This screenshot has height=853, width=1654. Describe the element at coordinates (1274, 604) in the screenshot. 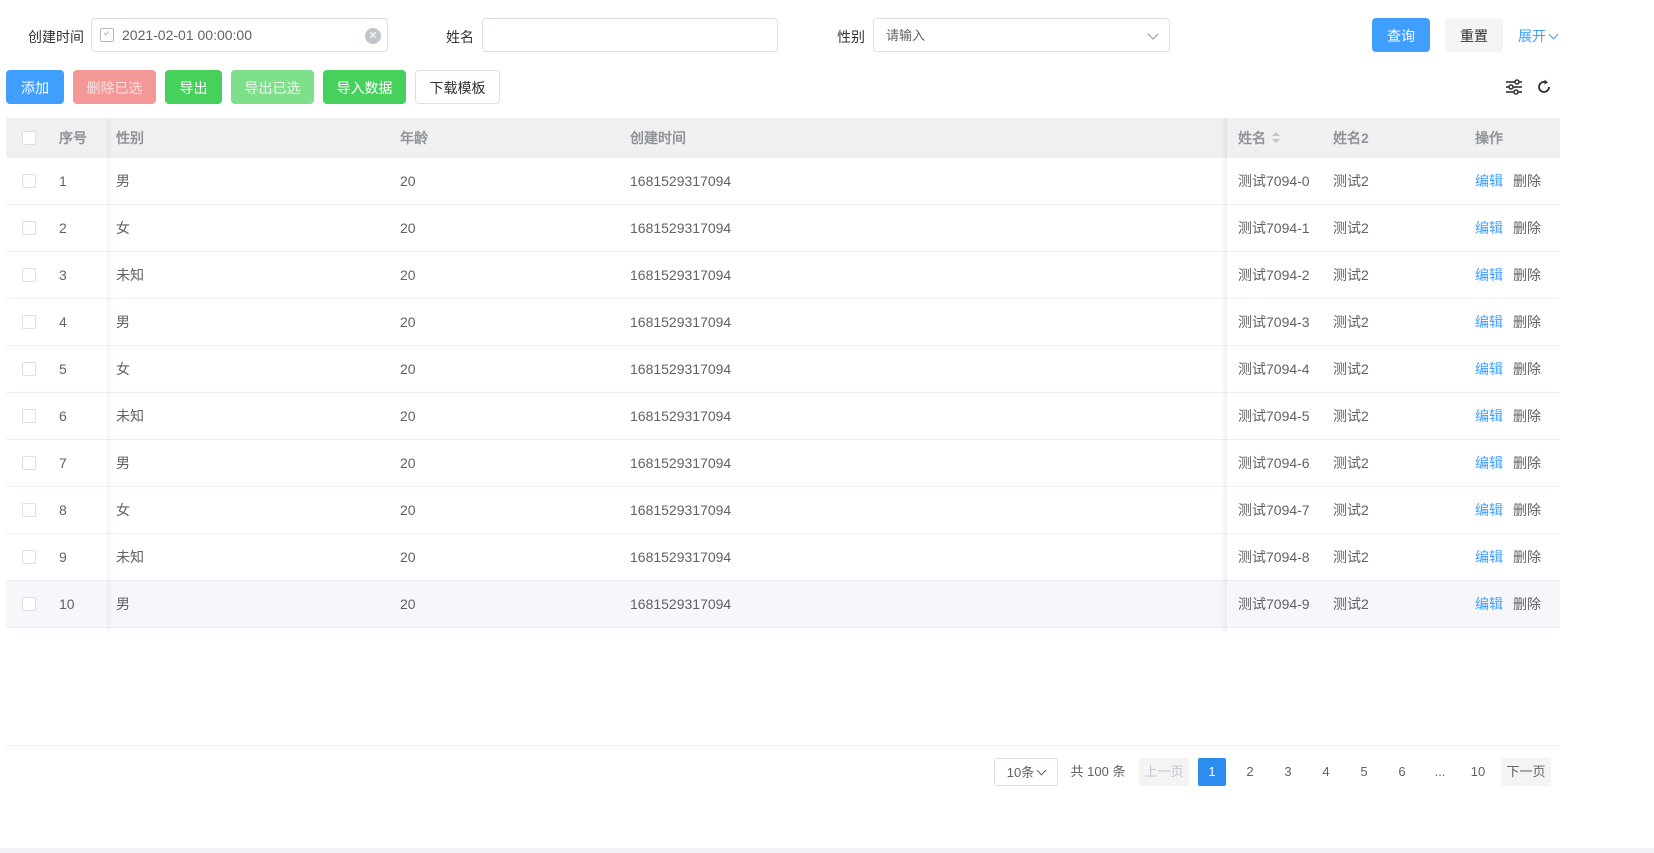

I see `cell-name: 测试7094-9` at that location.